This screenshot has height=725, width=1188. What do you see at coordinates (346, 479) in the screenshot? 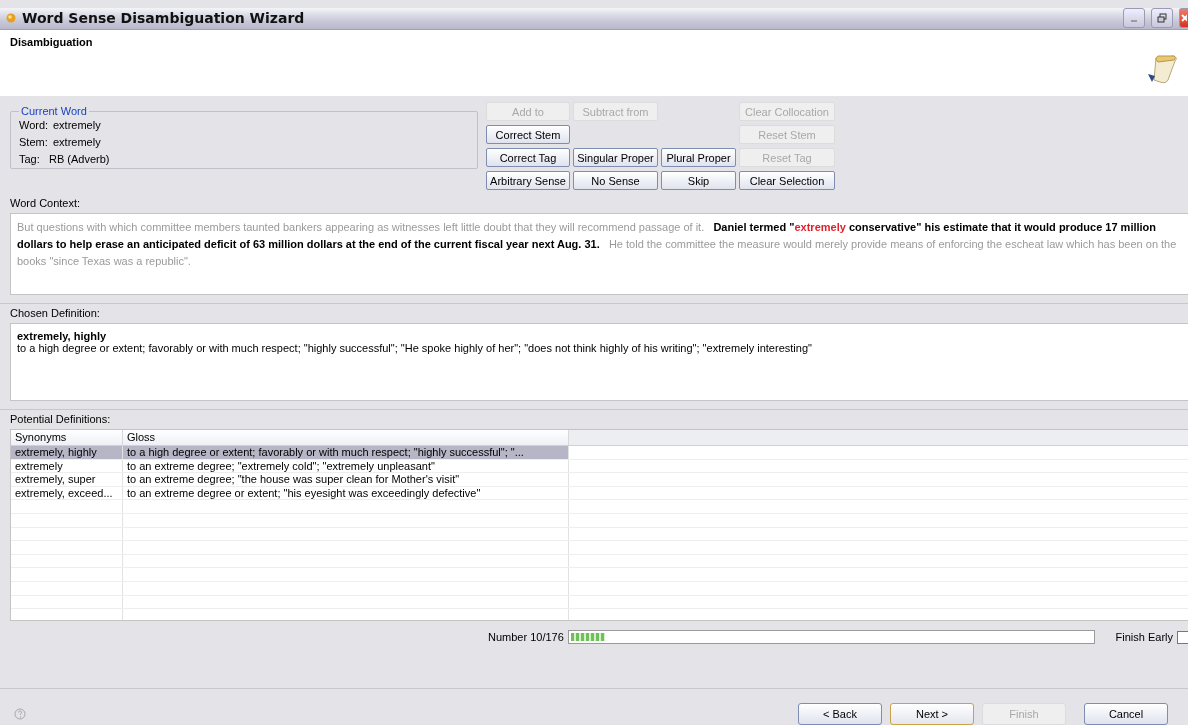
I see `table-cell: to an extreme degree; "the house was super clean for Mother's visit"` at bounding box center [346, 479].